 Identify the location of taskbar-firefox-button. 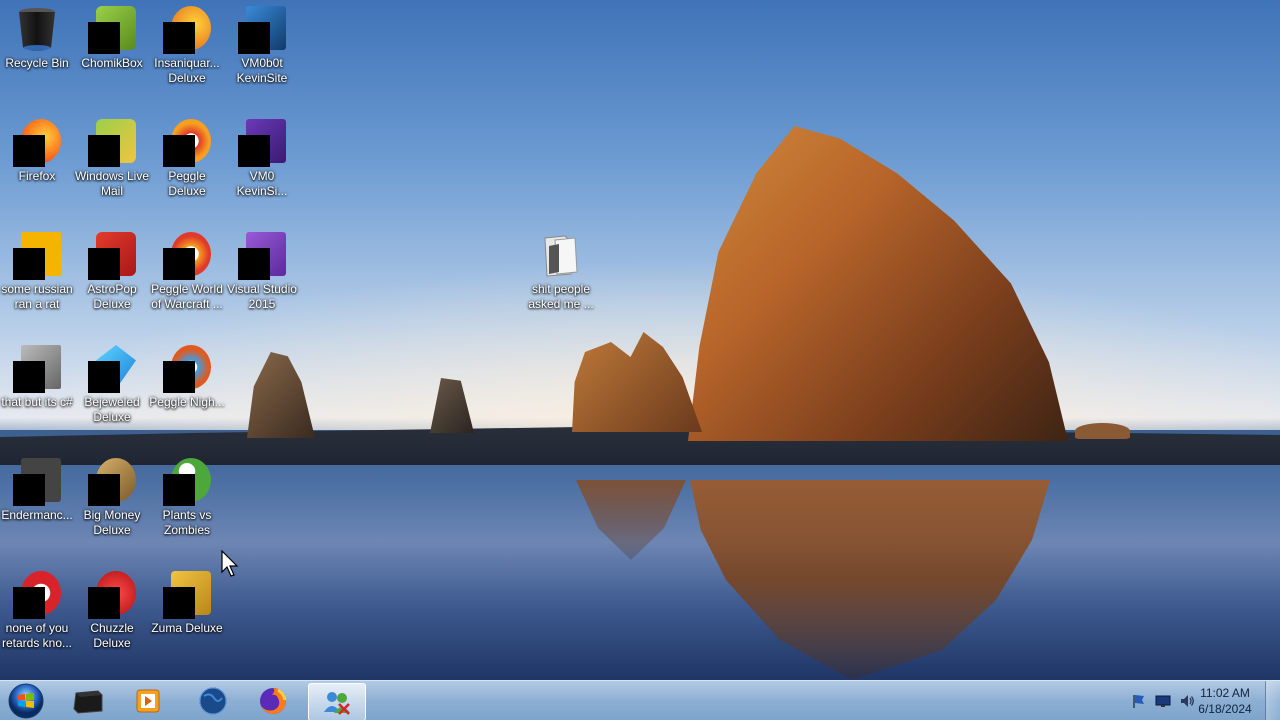
(273, 701).